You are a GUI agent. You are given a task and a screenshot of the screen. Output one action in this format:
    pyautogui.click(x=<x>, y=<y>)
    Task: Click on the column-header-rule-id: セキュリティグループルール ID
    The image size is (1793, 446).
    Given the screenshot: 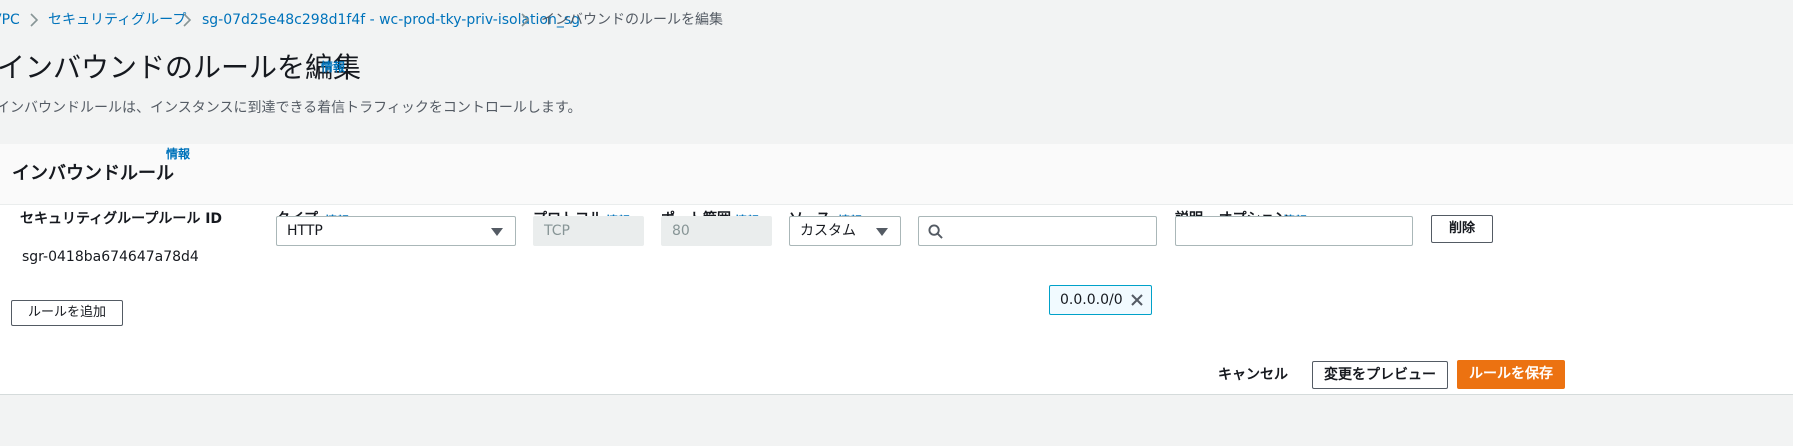 What is the action you would take?
    pyautogui.click(x=121, y=219)
    